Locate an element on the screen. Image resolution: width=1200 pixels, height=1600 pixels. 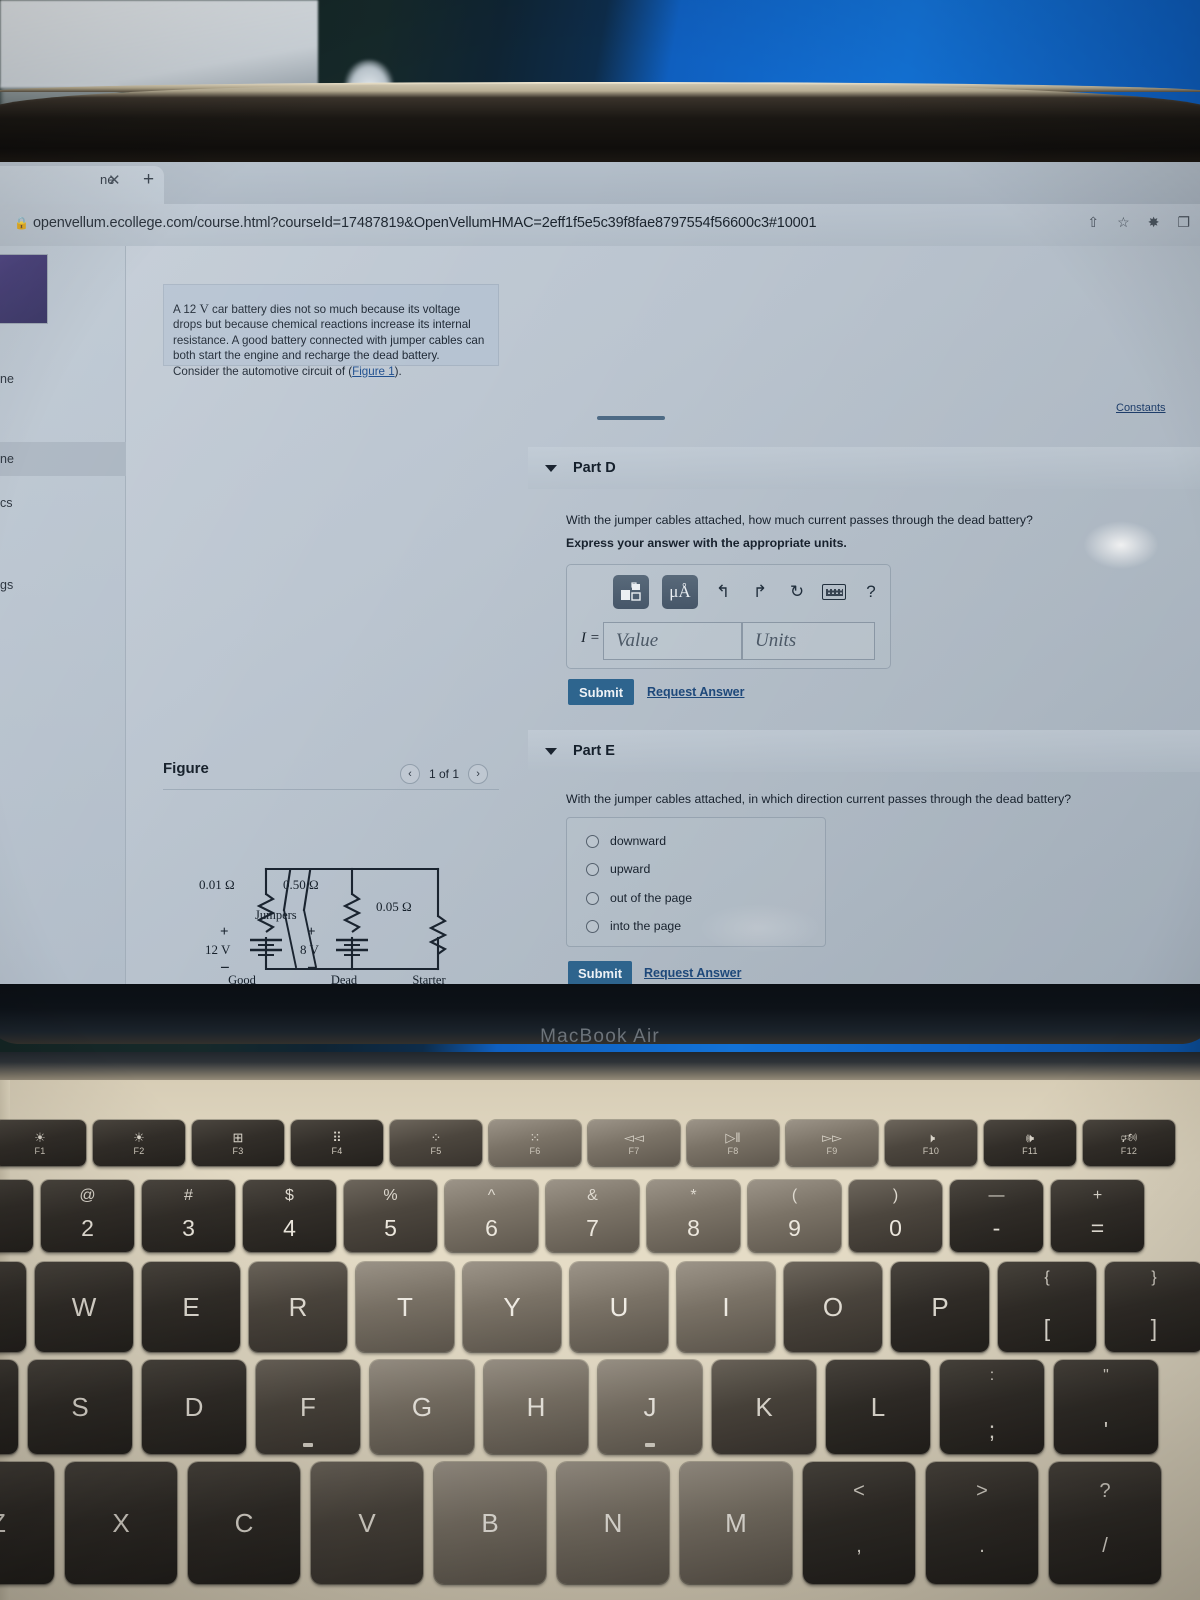
key-h: H is located at coordinates (536, 1407).